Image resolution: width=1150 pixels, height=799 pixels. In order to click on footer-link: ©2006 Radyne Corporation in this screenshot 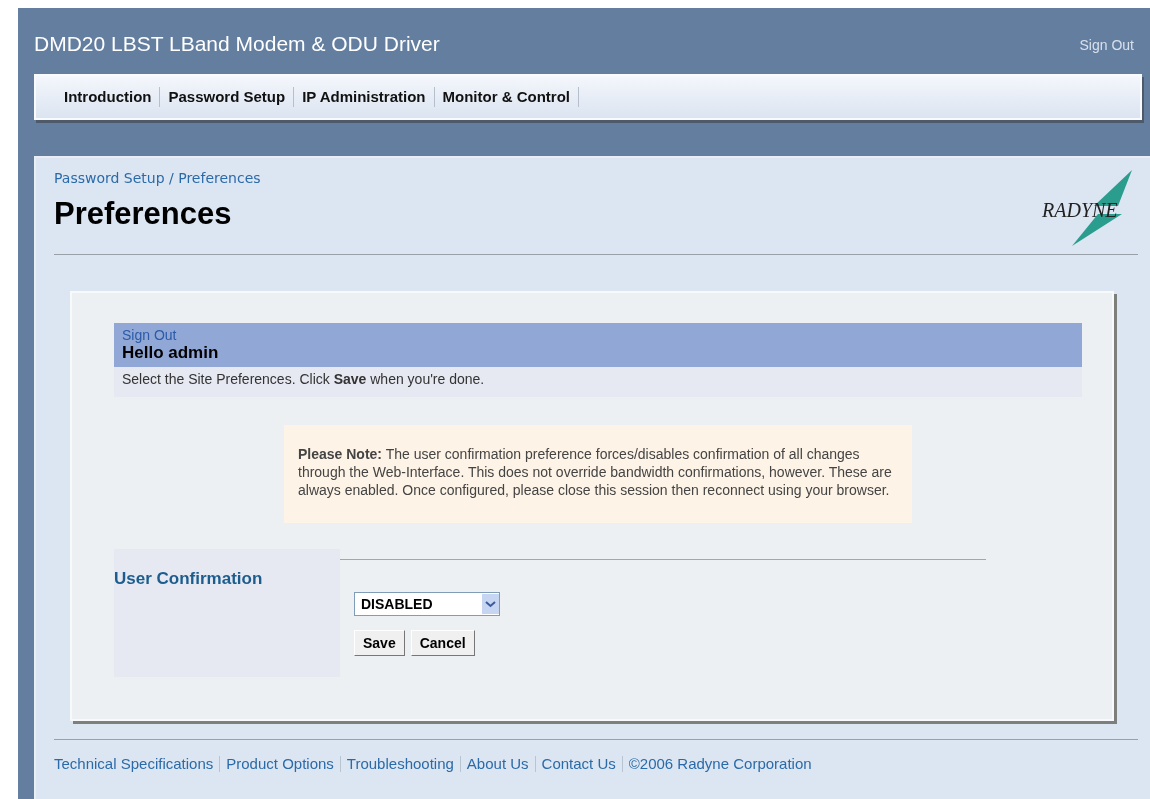, I will do `click(719, 764)`.